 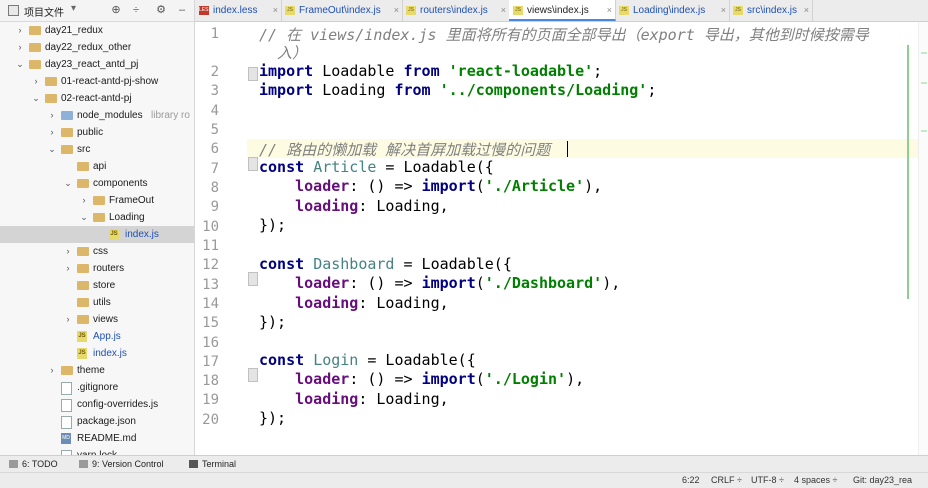 What do you see at coordinates (97, 81) in the screenshot?
I see `tree-item: › 01-react-antd-pj-show` at bounding box center [97, 81].